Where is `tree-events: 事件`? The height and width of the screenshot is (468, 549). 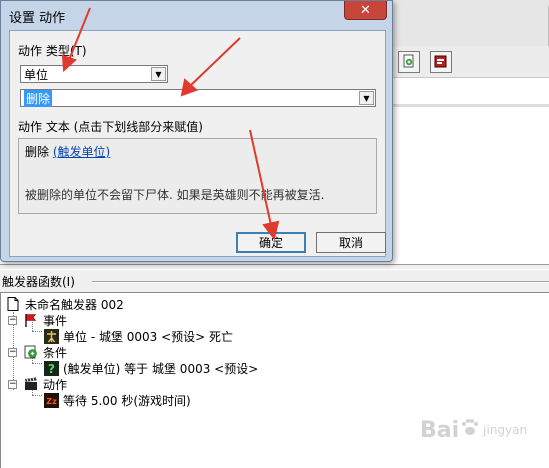 tree-events: 事件 is located at coordinates (45, 320).